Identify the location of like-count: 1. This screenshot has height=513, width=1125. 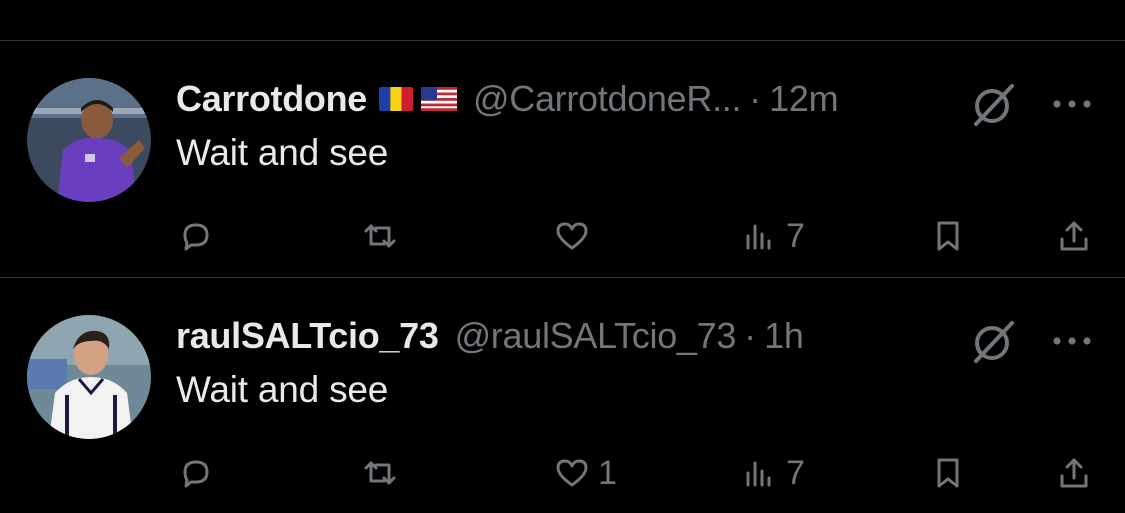
(607, 472).